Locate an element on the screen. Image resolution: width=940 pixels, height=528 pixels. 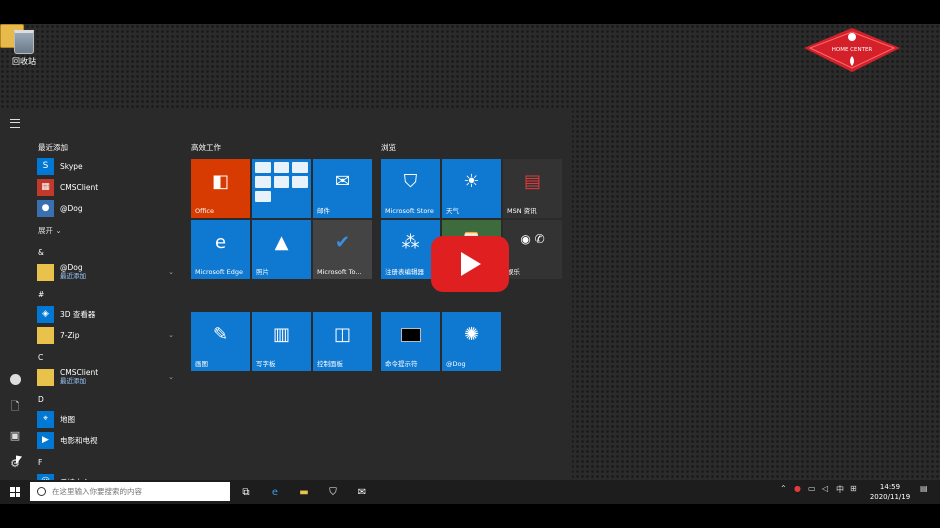
input-mode-icon: ⊞ is located at coordinates (853, 488).